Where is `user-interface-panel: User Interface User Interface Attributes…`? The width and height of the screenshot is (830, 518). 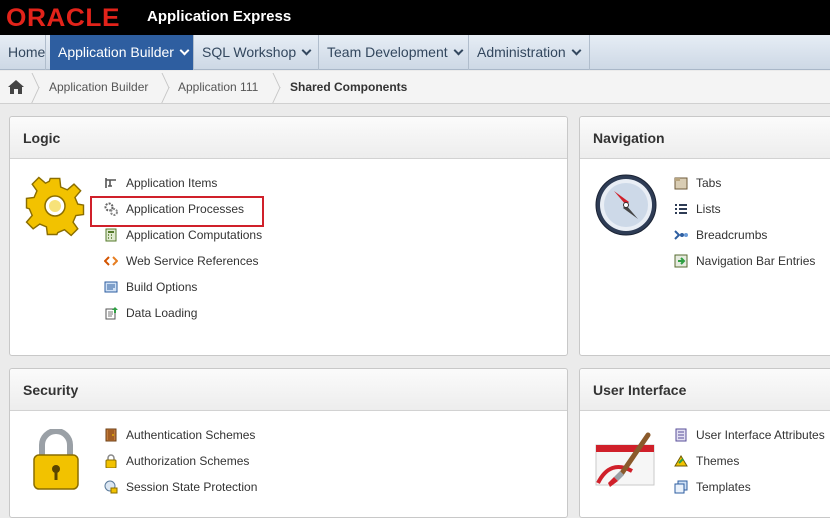 user-interface-panel: User Interface User Interface Attributes… is located at coordinates (704, 443).